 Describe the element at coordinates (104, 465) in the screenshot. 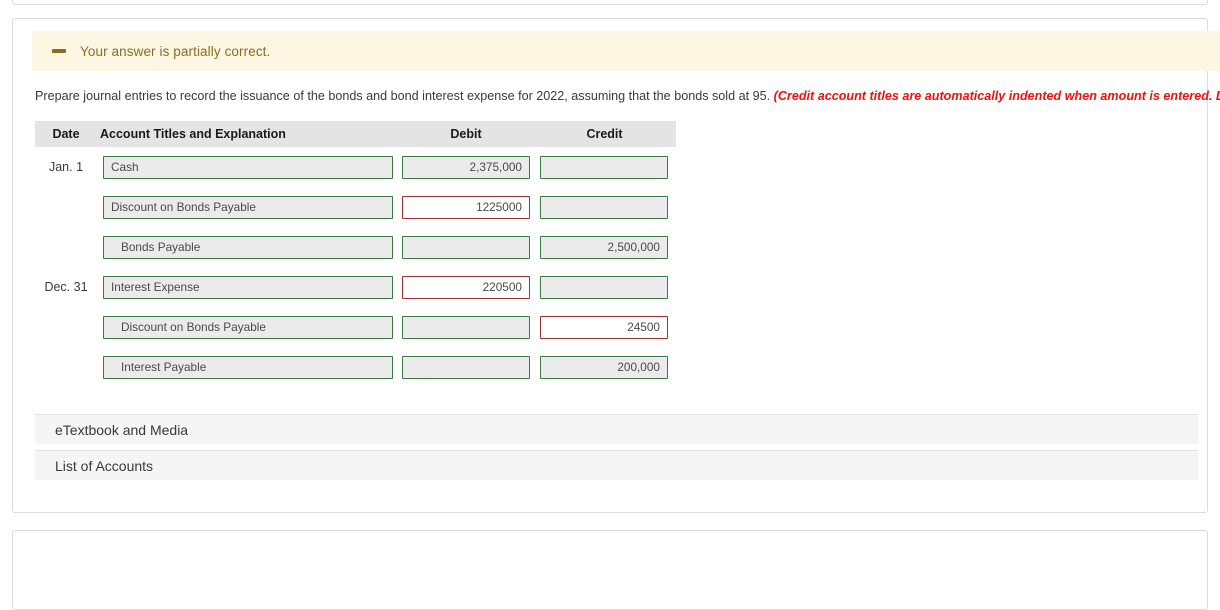

I see `list-of-accounts-label: List of Accounts` at that location.